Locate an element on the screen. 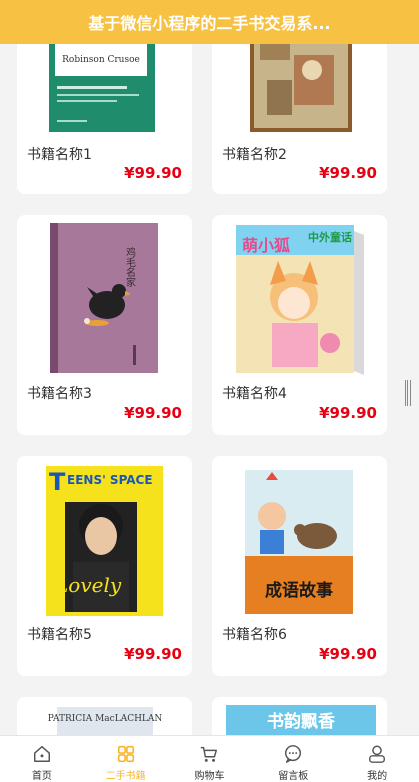 The height and width of the screenshot is (782, 419). book-card-8: 书韵飘香 is located at coordinates (299, 716).